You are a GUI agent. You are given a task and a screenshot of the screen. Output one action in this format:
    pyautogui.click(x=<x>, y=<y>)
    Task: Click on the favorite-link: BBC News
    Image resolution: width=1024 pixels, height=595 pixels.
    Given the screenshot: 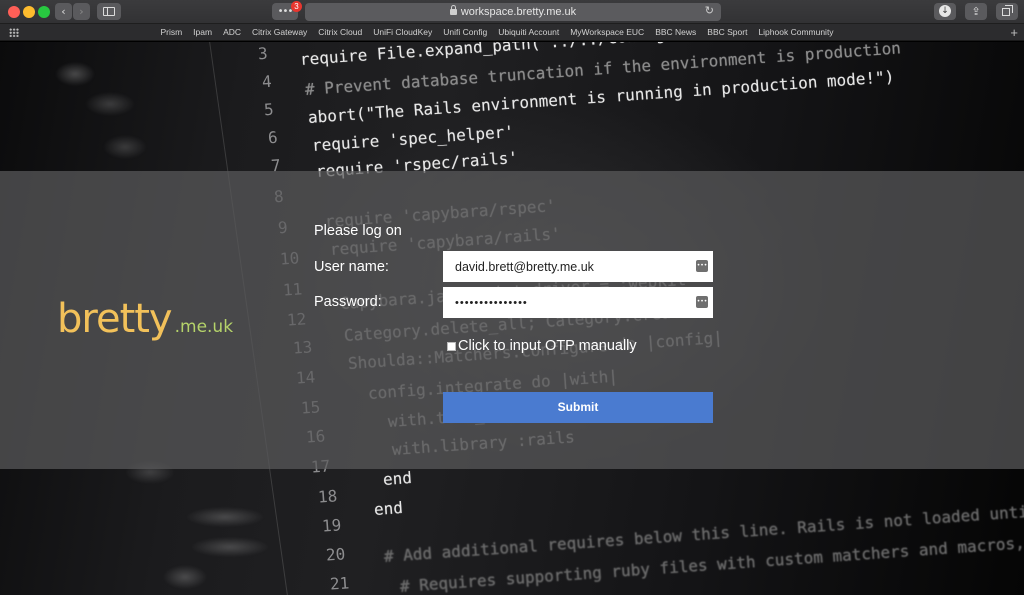 What is the action you would take?
    pyautogui.click(x=675, y=32)
    